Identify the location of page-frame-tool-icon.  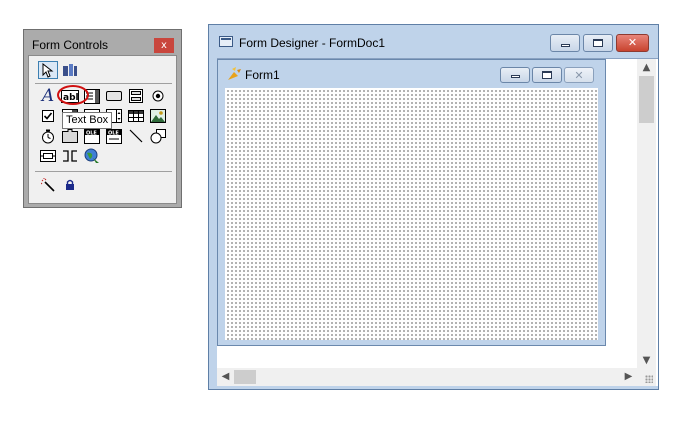
(70, 136).